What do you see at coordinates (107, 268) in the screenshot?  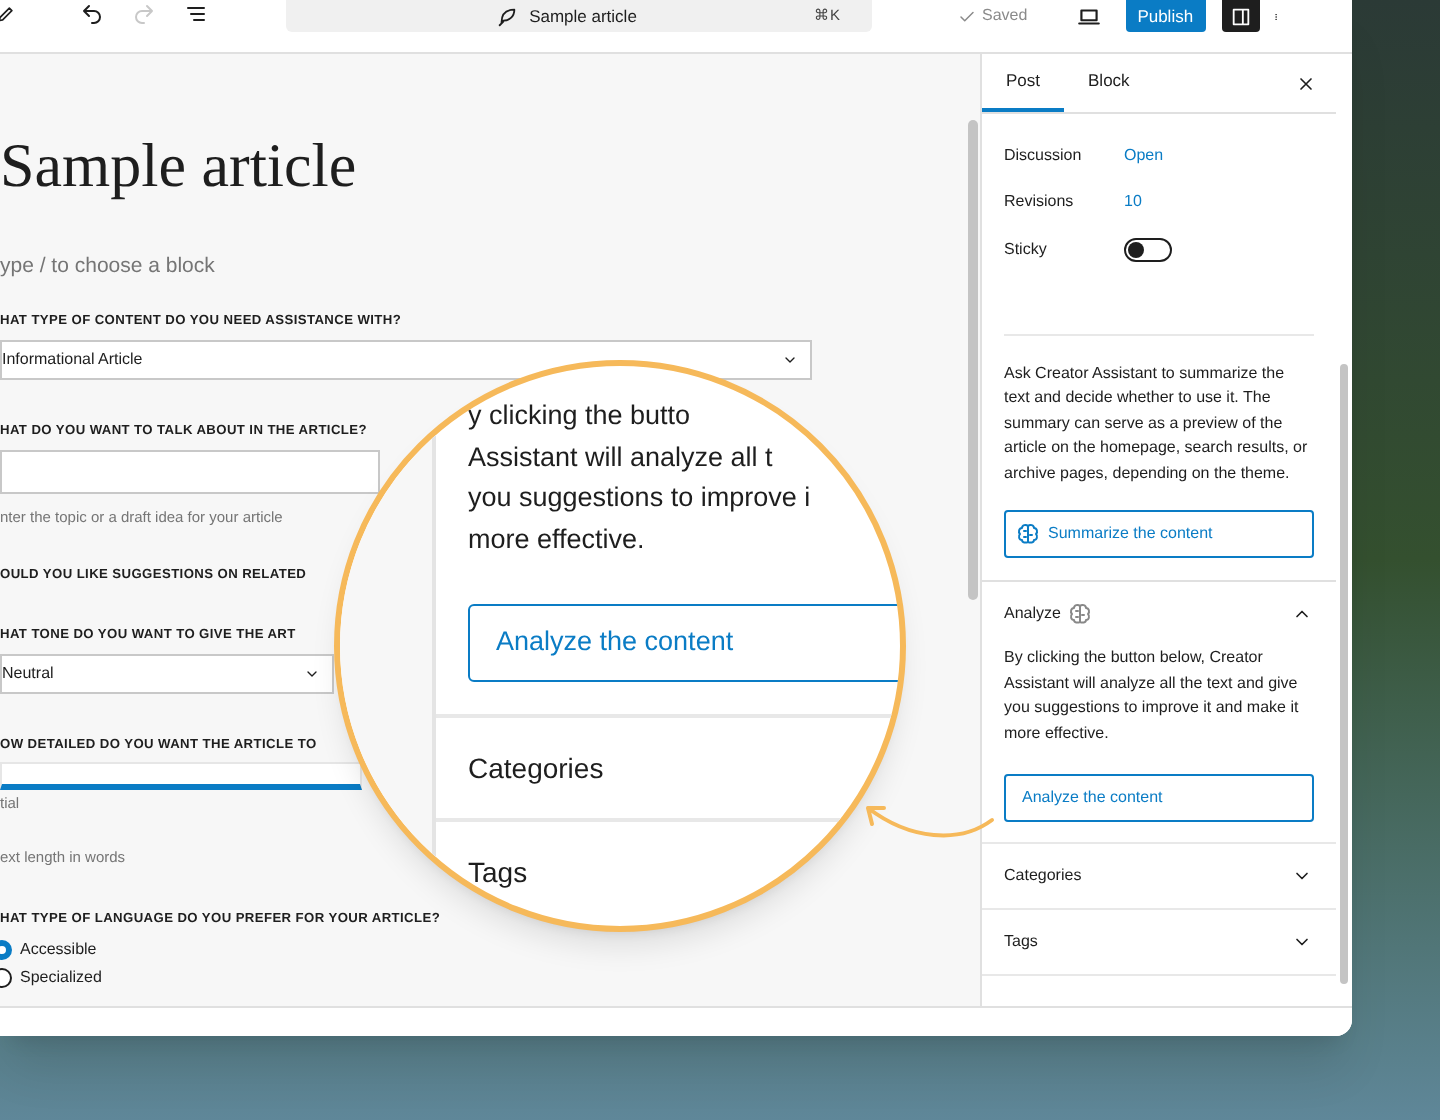 I see `block-hint: ype / to choose a block` at bounding box center [107, 268].